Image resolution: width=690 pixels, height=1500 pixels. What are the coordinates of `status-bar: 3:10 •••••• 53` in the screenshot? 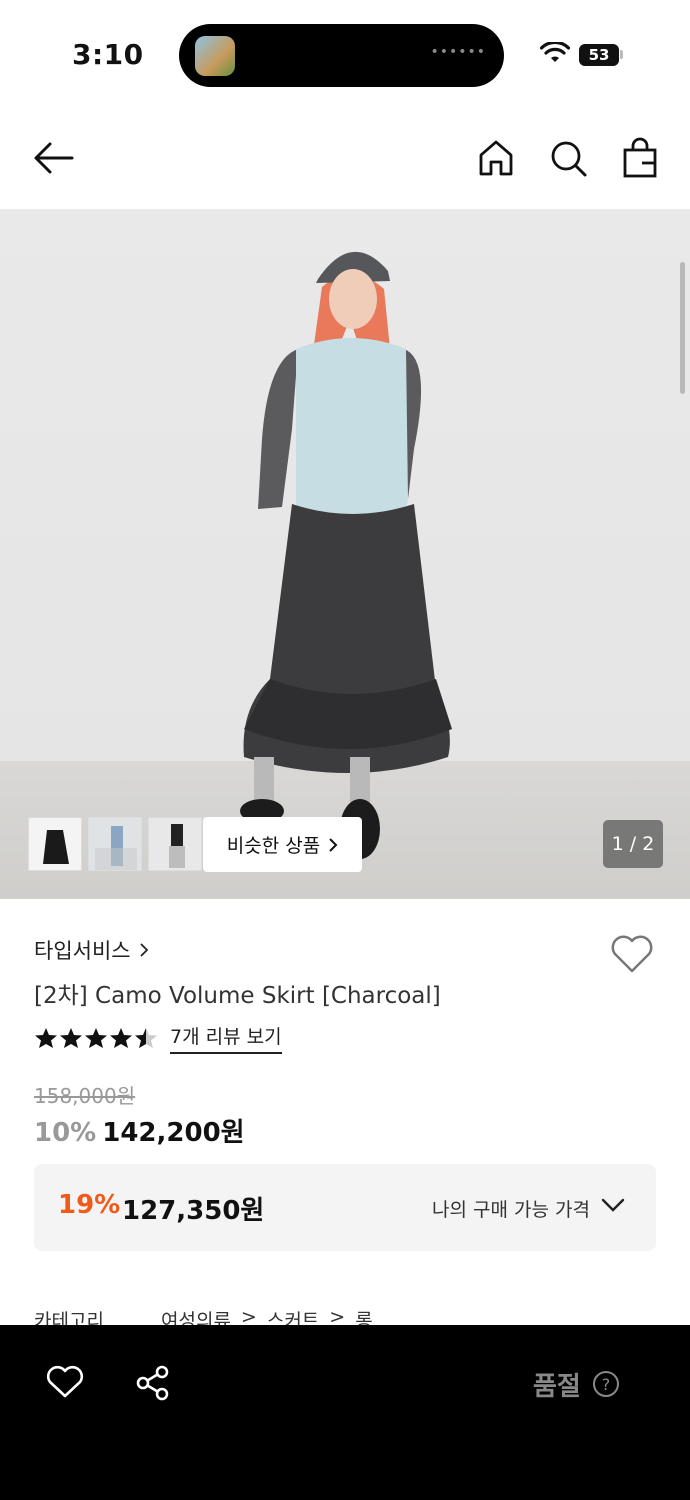 It's located at (345, 55).